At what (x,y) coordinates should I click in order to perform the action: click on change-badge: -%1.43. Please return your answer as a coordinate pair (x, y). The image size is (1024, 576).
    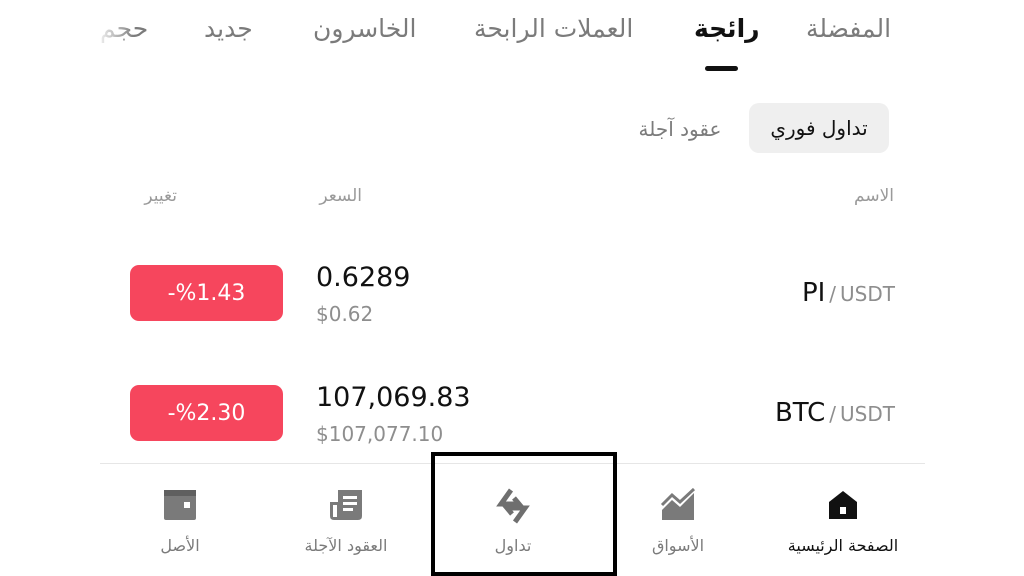
    Looking at the image, I should click on (206, 293).